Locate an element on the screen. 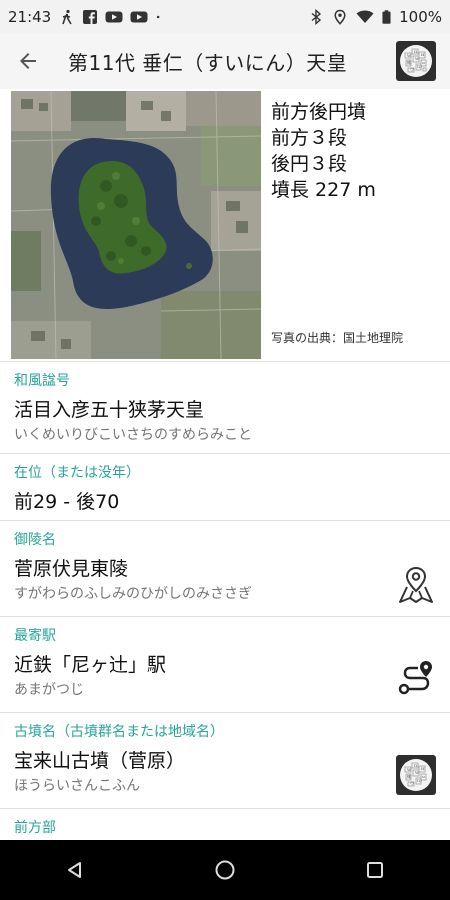 Image resolution: width=450 pixels, height=900 pixels. circle-home-icon is located at coordinates (225, 870).